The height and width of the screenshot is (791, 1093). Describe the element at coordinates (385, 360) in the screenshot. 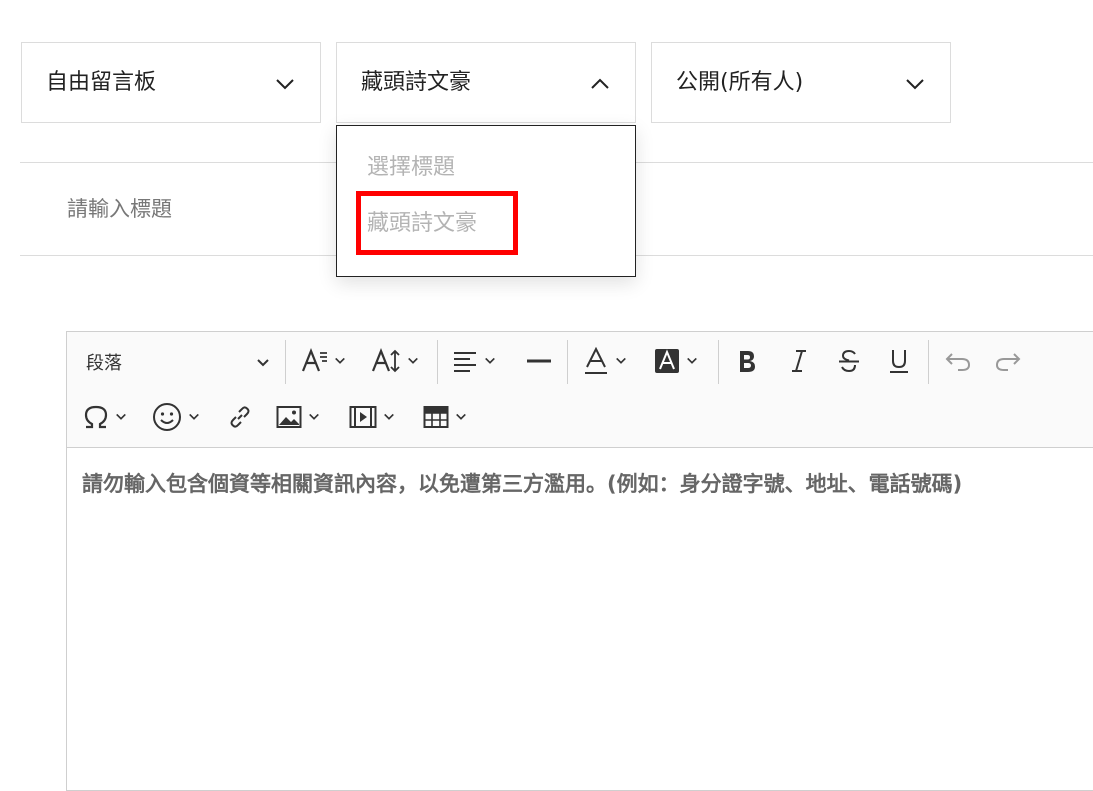

I see `line-height-icon` at that location.